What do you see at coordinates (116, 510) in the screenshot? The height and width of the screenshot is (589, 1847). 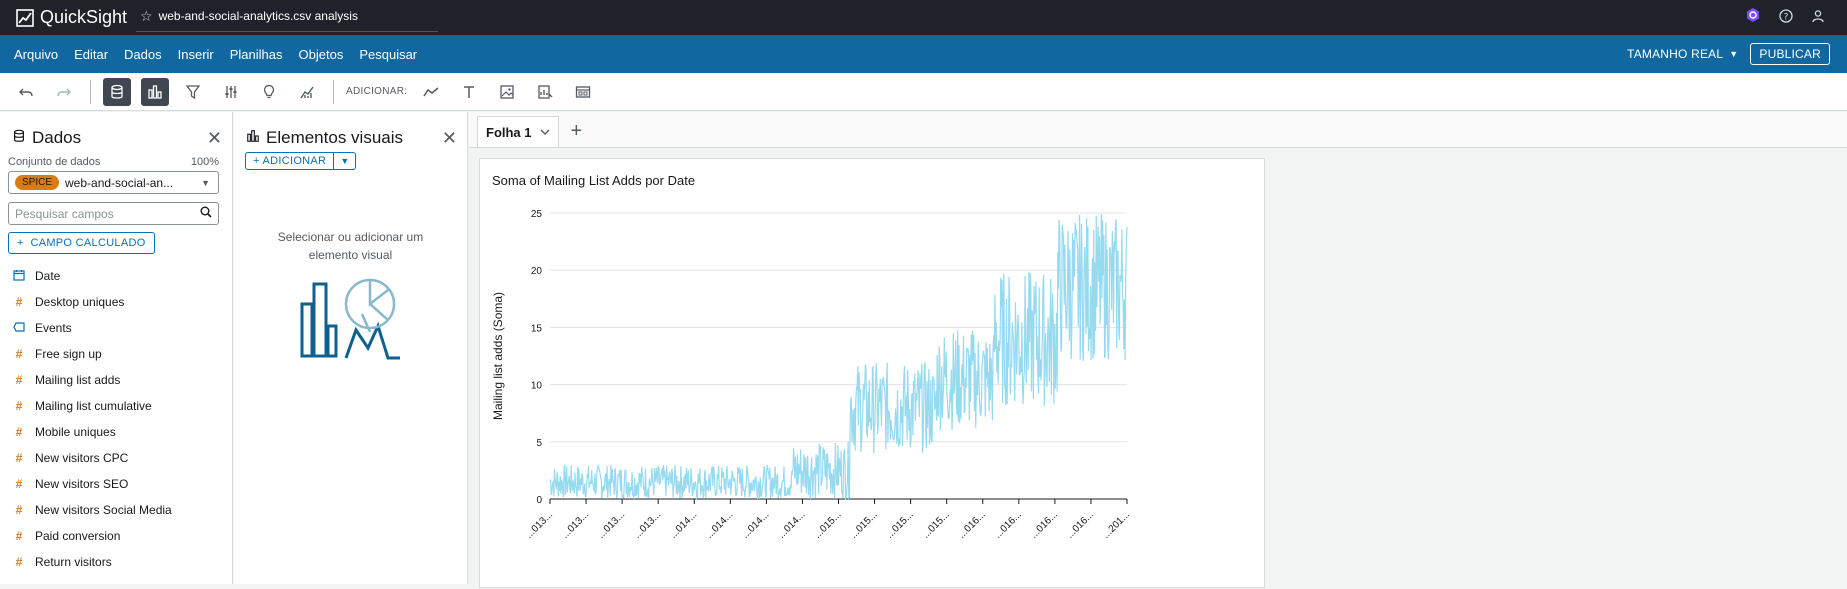 I see `field-item: # New visitors Social Media` at bounding box center [116, 510].